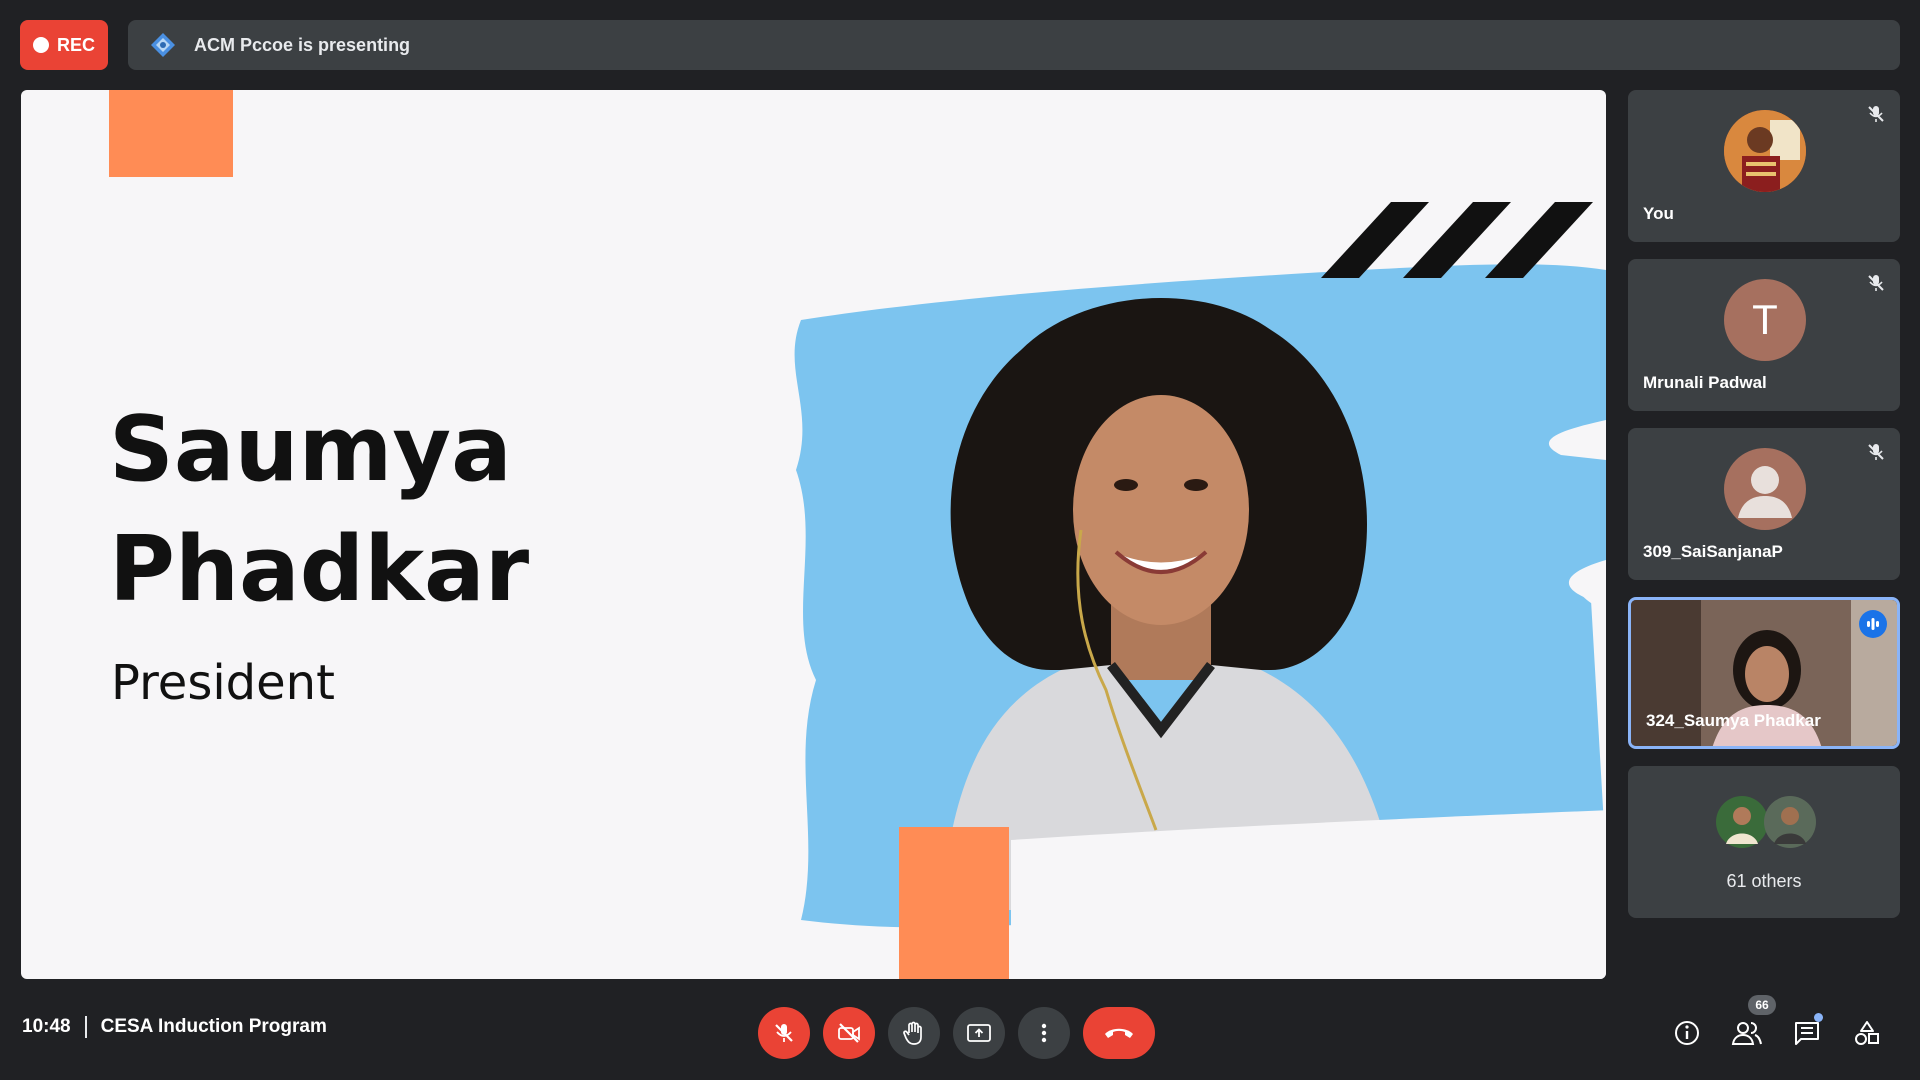 The image size is (1920, 1080). I want to click on rec-label: REC, so click(75, 44).